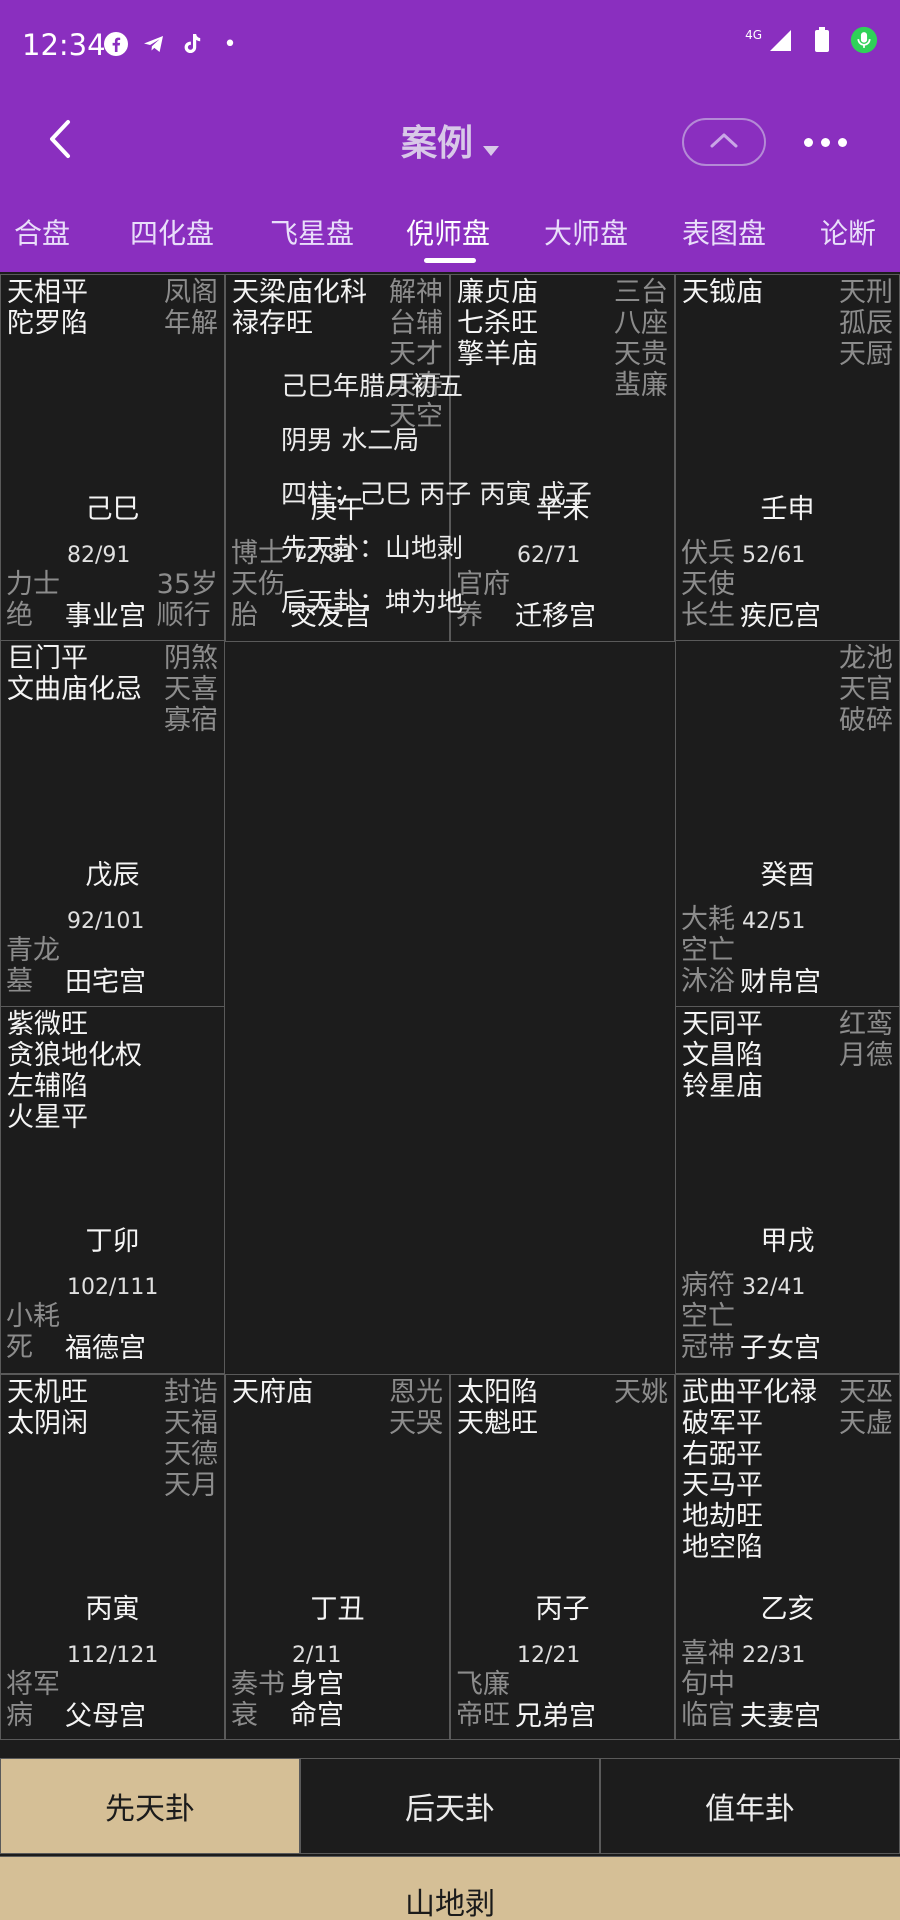 Image resolution: width=900 pixels, height=1920 pixels. I want to click on spirit: 大耗, so click(708, 919).